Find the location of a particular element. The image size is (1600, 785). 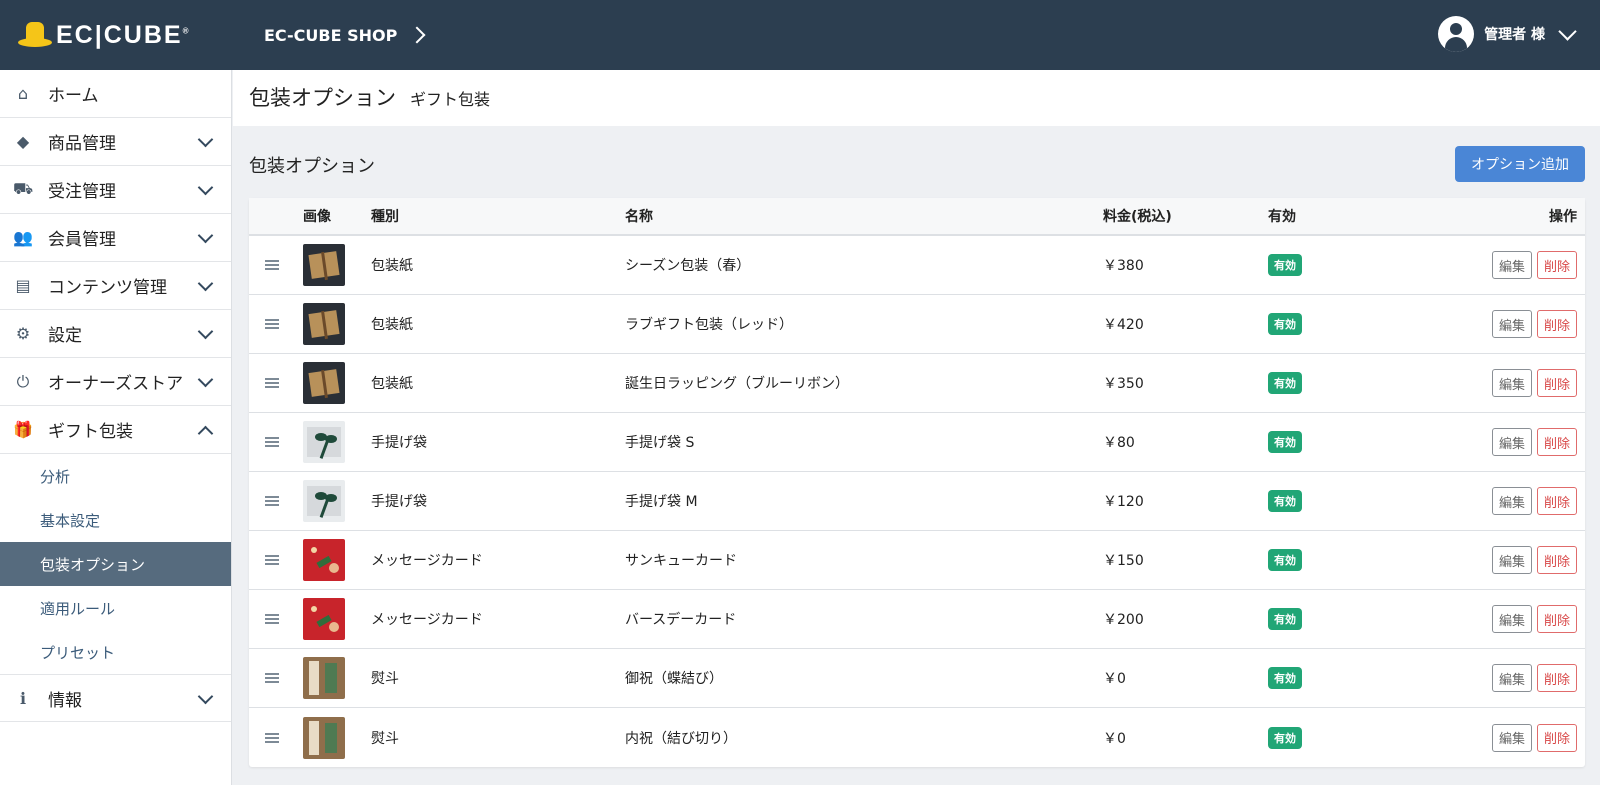

option-name: 誕生日ラッピング（ブルーリボン） is located at coordinates (737, 384).